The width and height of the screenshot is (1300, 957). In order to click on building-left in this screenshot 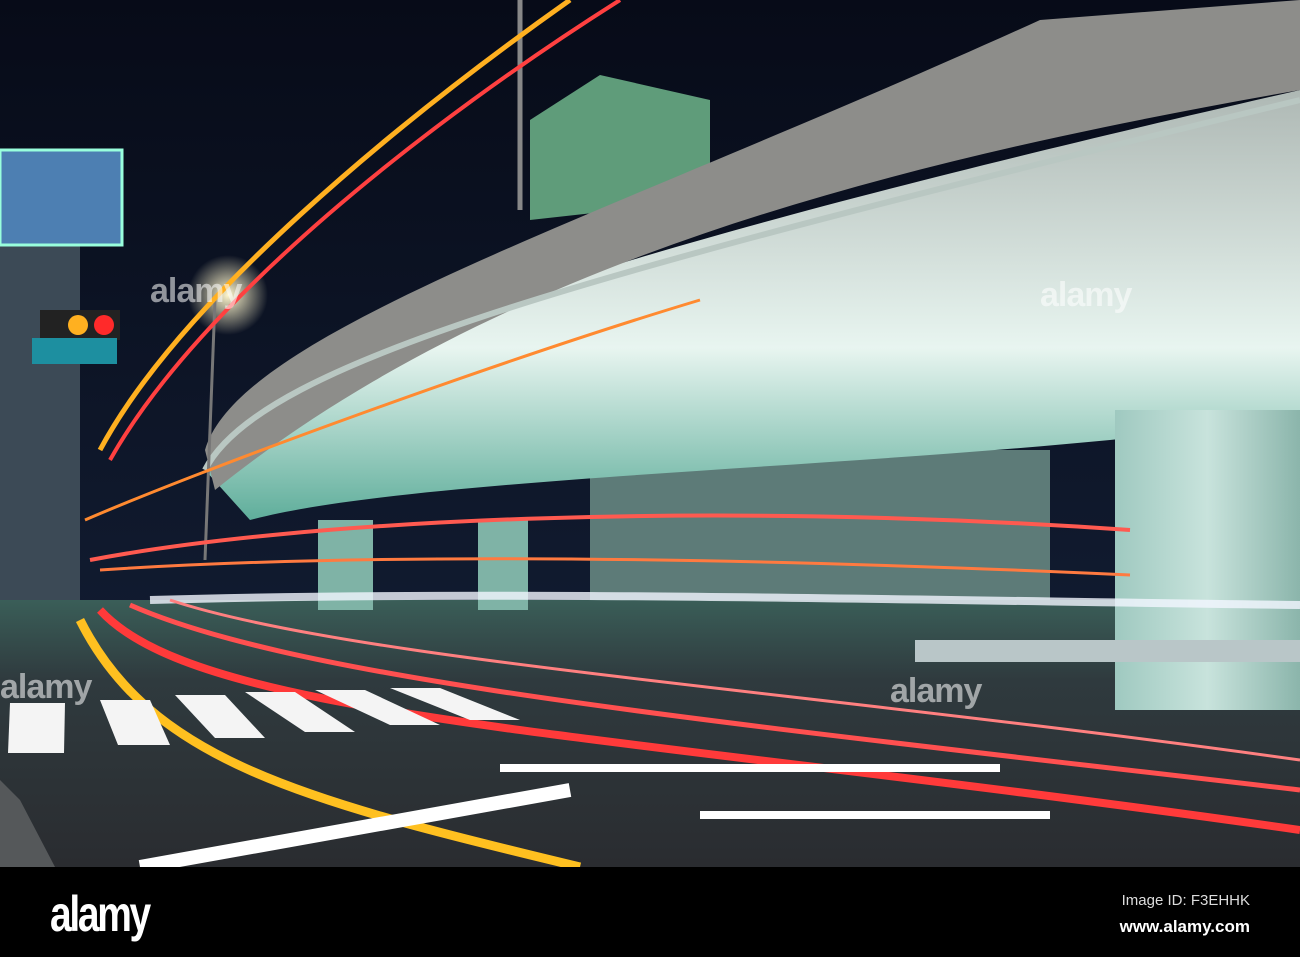, I will do `click(40, 400)`.